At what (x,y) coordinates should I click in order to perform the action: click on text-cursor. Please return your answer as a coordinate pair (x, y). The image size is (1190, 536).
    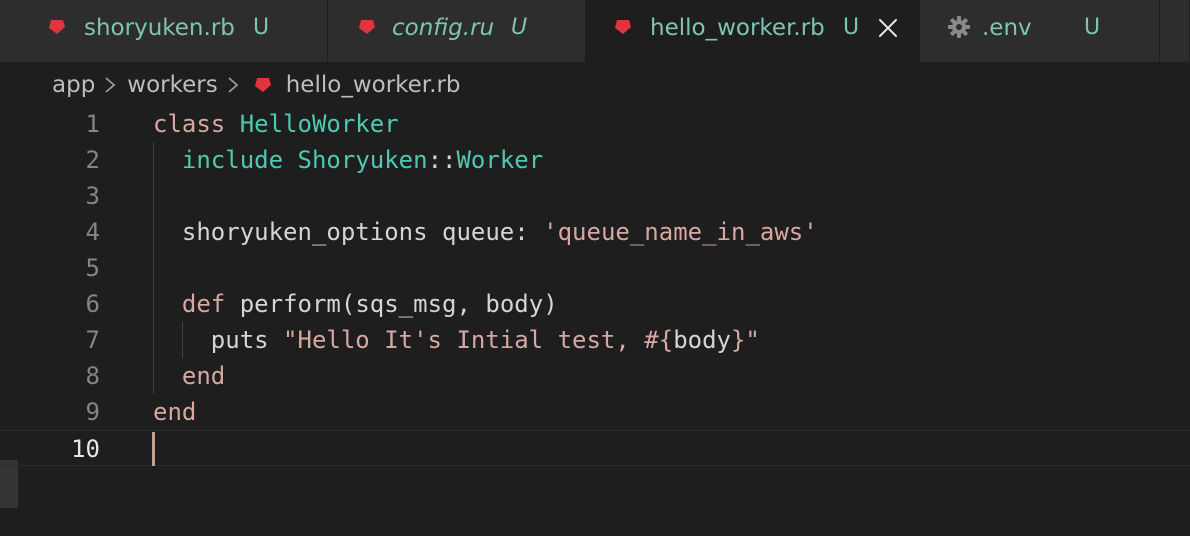
    Looking at the image, I should click on (153, 449).